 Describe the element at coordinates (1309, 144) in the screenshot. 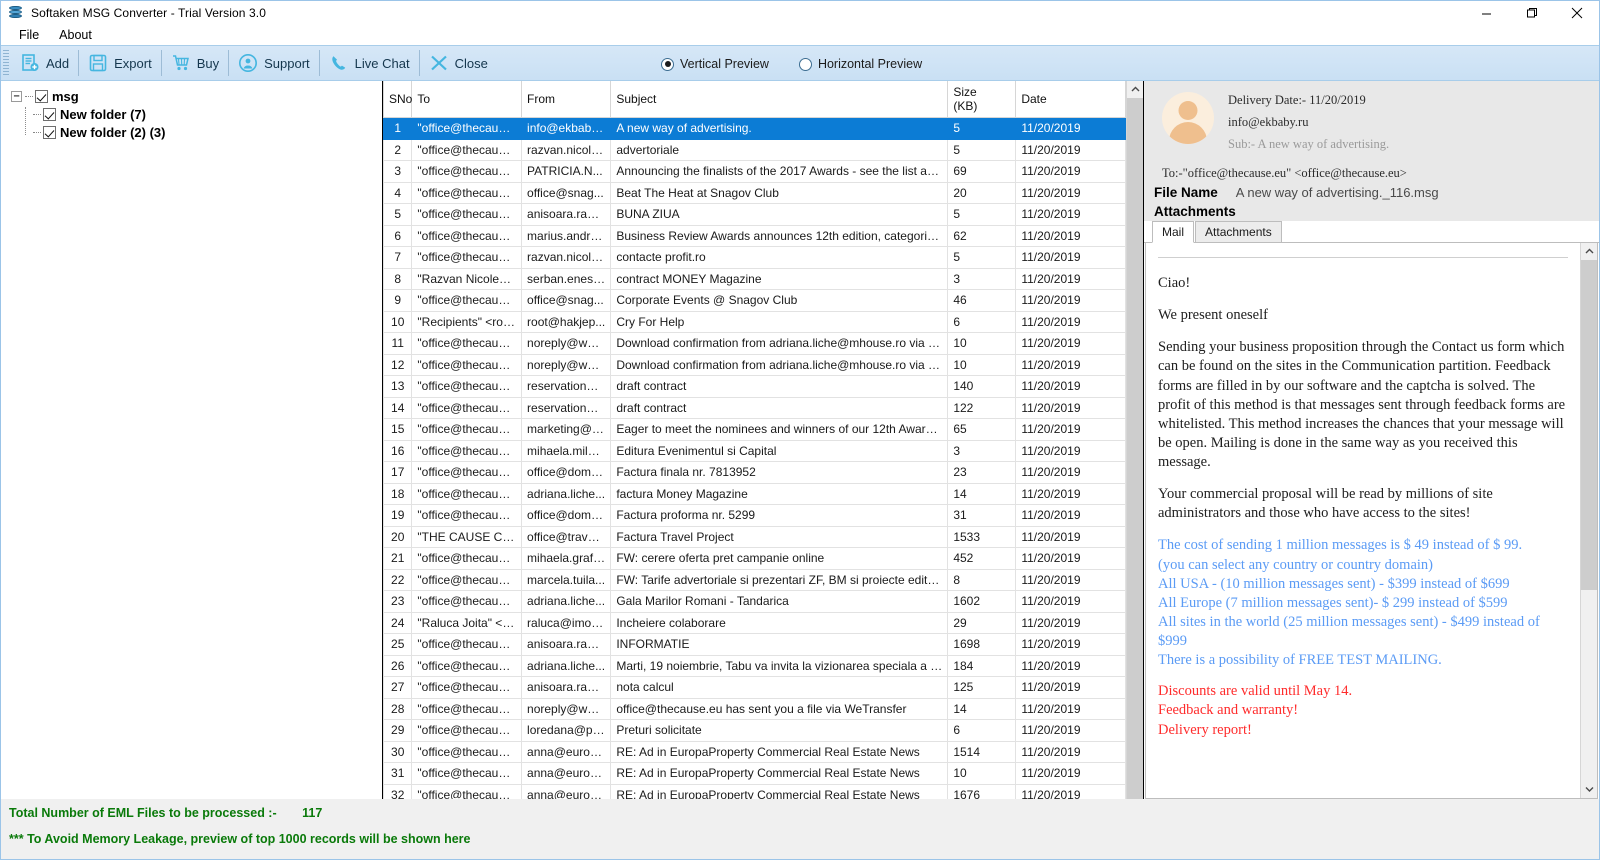

I see `subject-line: Sub:- A new way of advertising.` at that location.